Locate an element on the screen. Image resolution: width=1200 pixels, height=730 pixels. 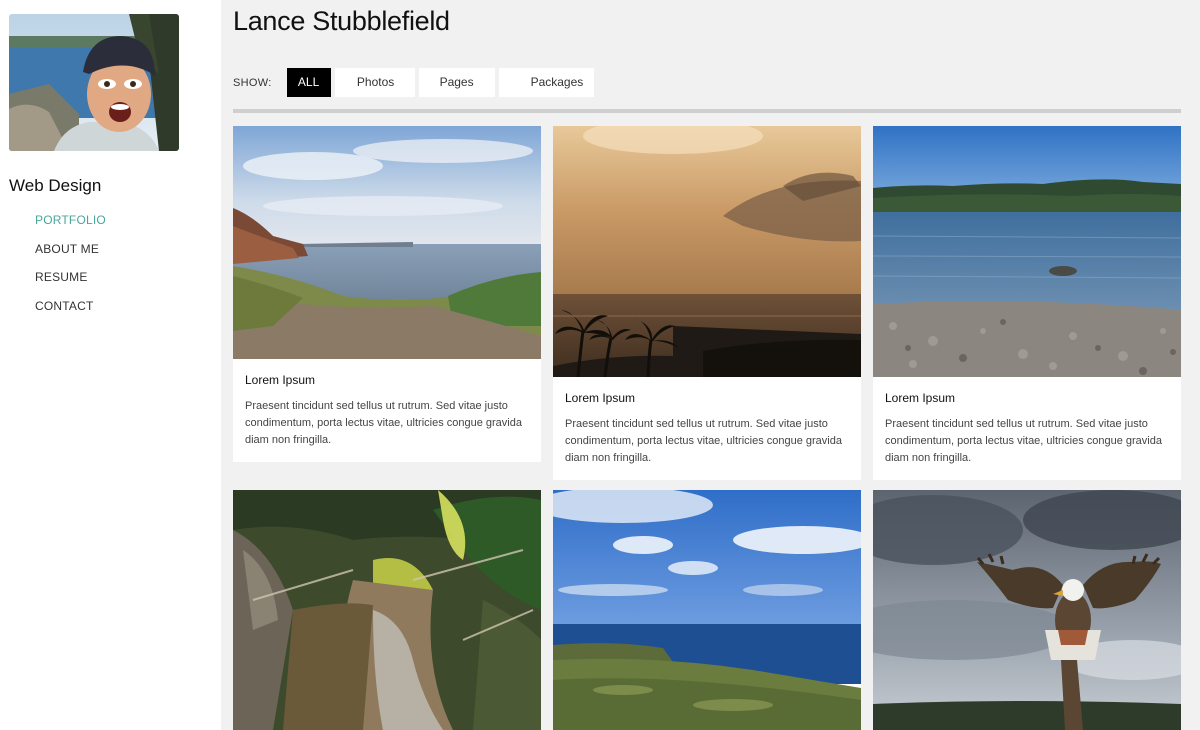
divider is located at coordinates (707, 111).